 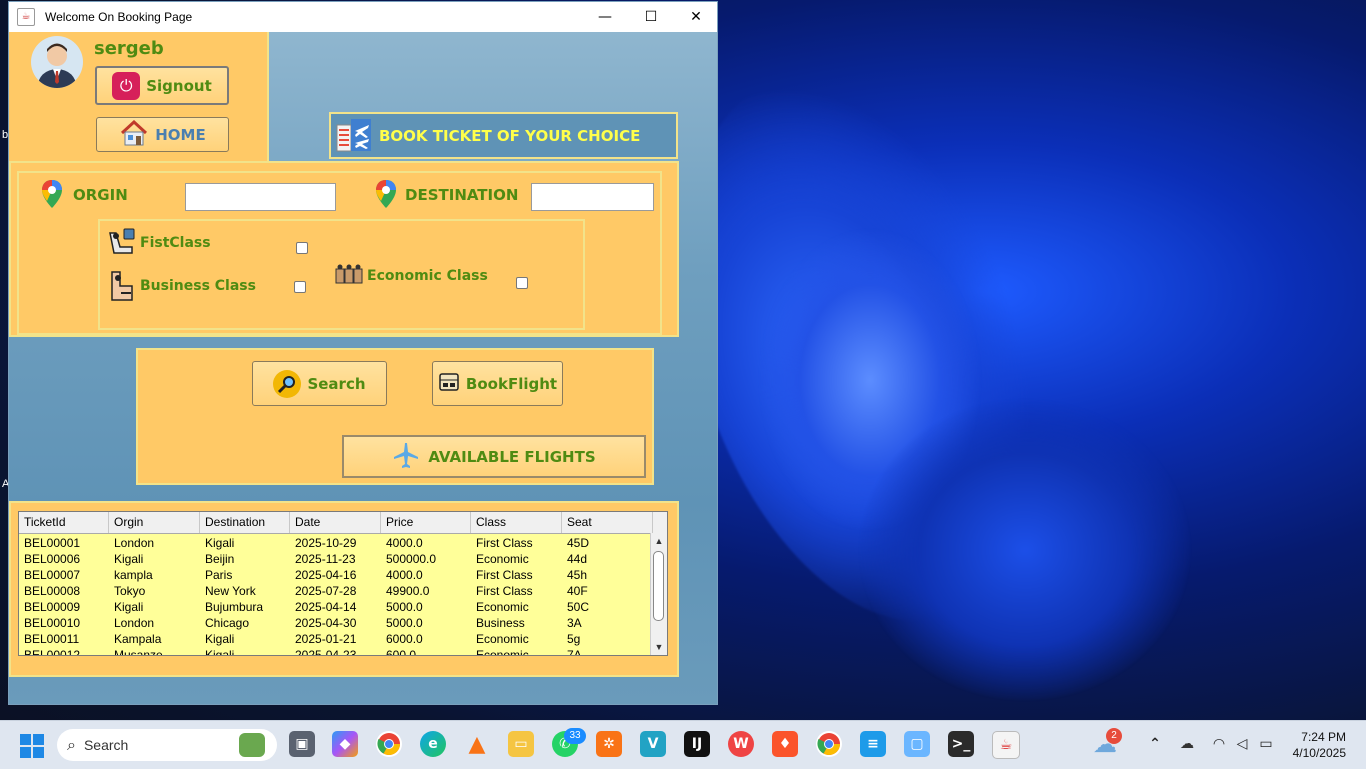 I want to click on origin-label: ORGIN, so click(x=100, y=195).